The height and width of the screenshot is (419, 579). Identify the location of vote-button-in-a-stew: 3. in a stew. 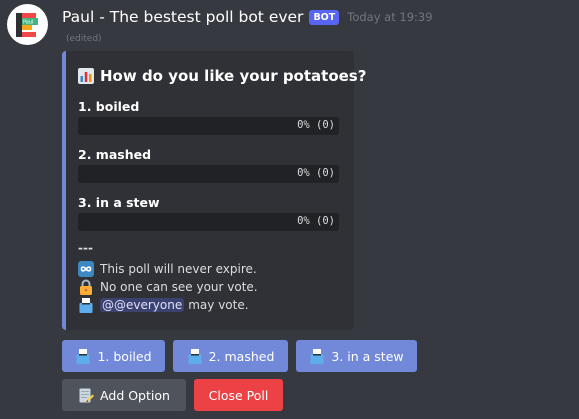
(356, 356).